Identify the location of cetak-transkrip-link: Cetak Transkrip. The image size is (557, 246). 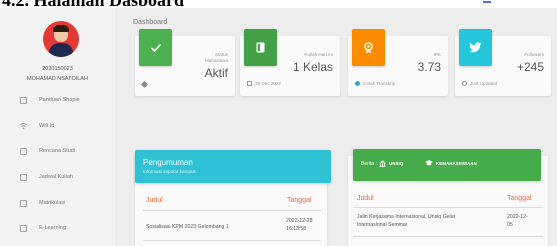
(375, 83).